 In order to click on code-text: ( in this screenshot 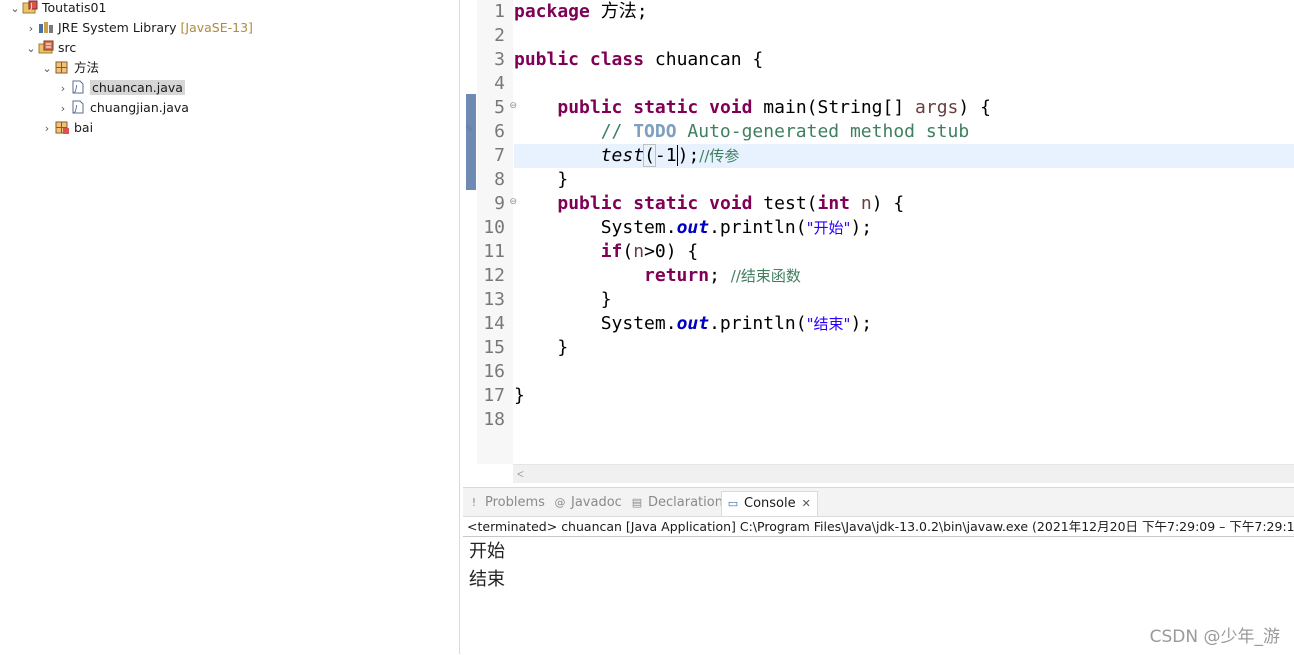, I will do `click(628, 251)`.